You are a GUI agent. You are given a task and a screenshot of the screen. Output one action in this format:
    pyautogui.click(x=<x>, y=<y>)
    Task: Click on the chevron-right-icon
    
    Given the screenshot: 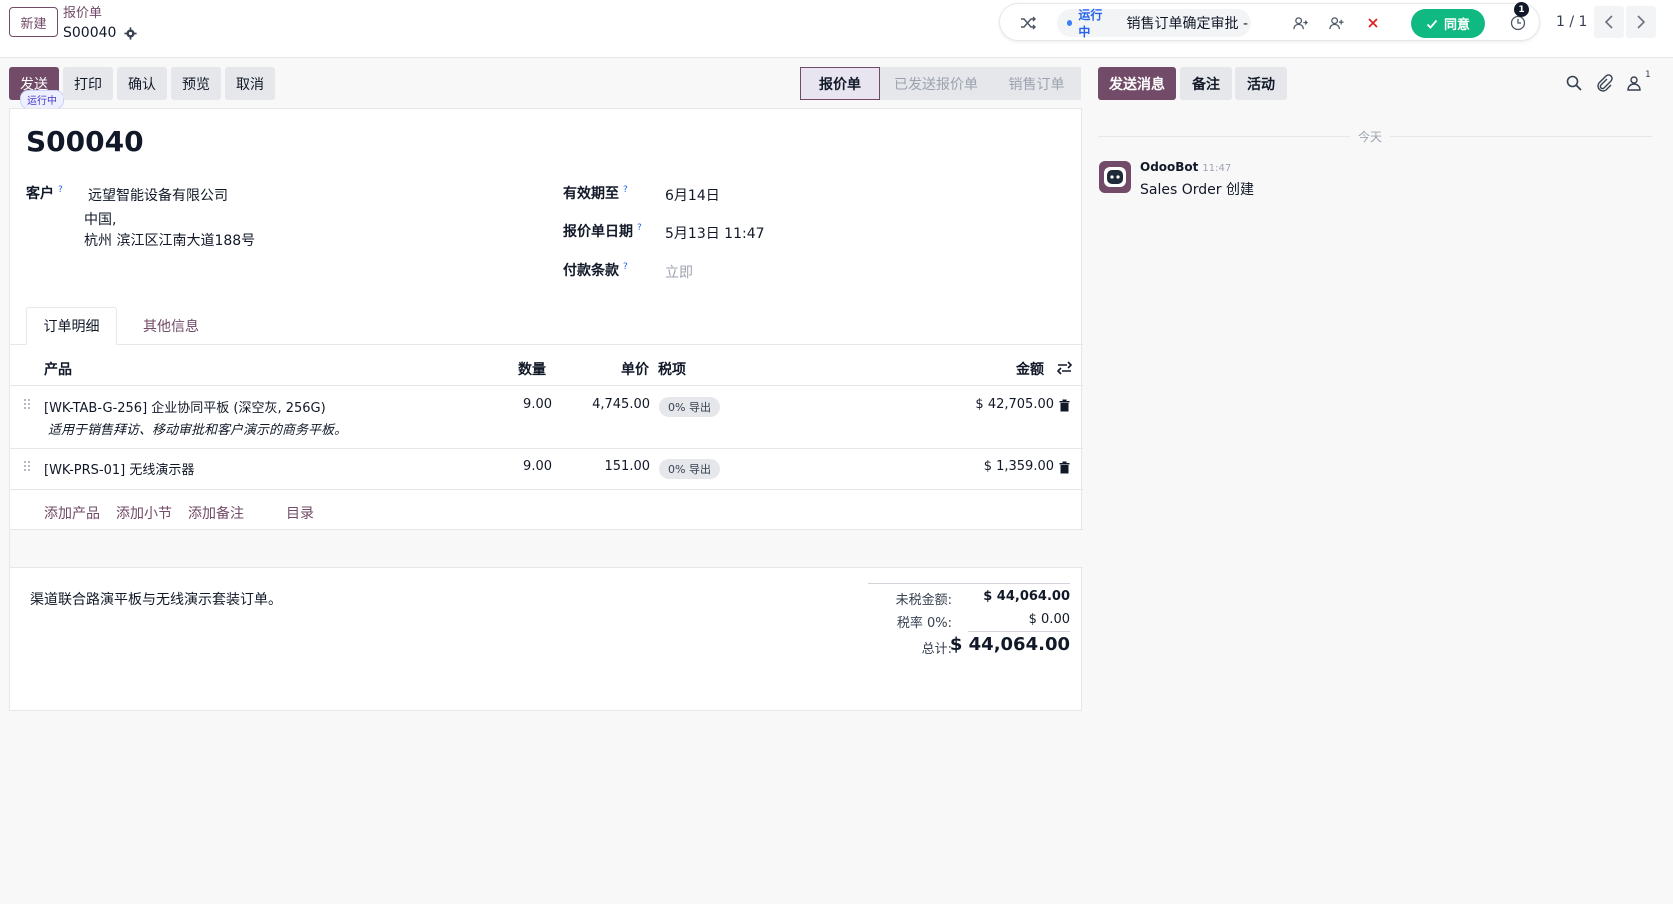 What is the action you would take?
    pyautogui.click(x=1641, y=22)
    